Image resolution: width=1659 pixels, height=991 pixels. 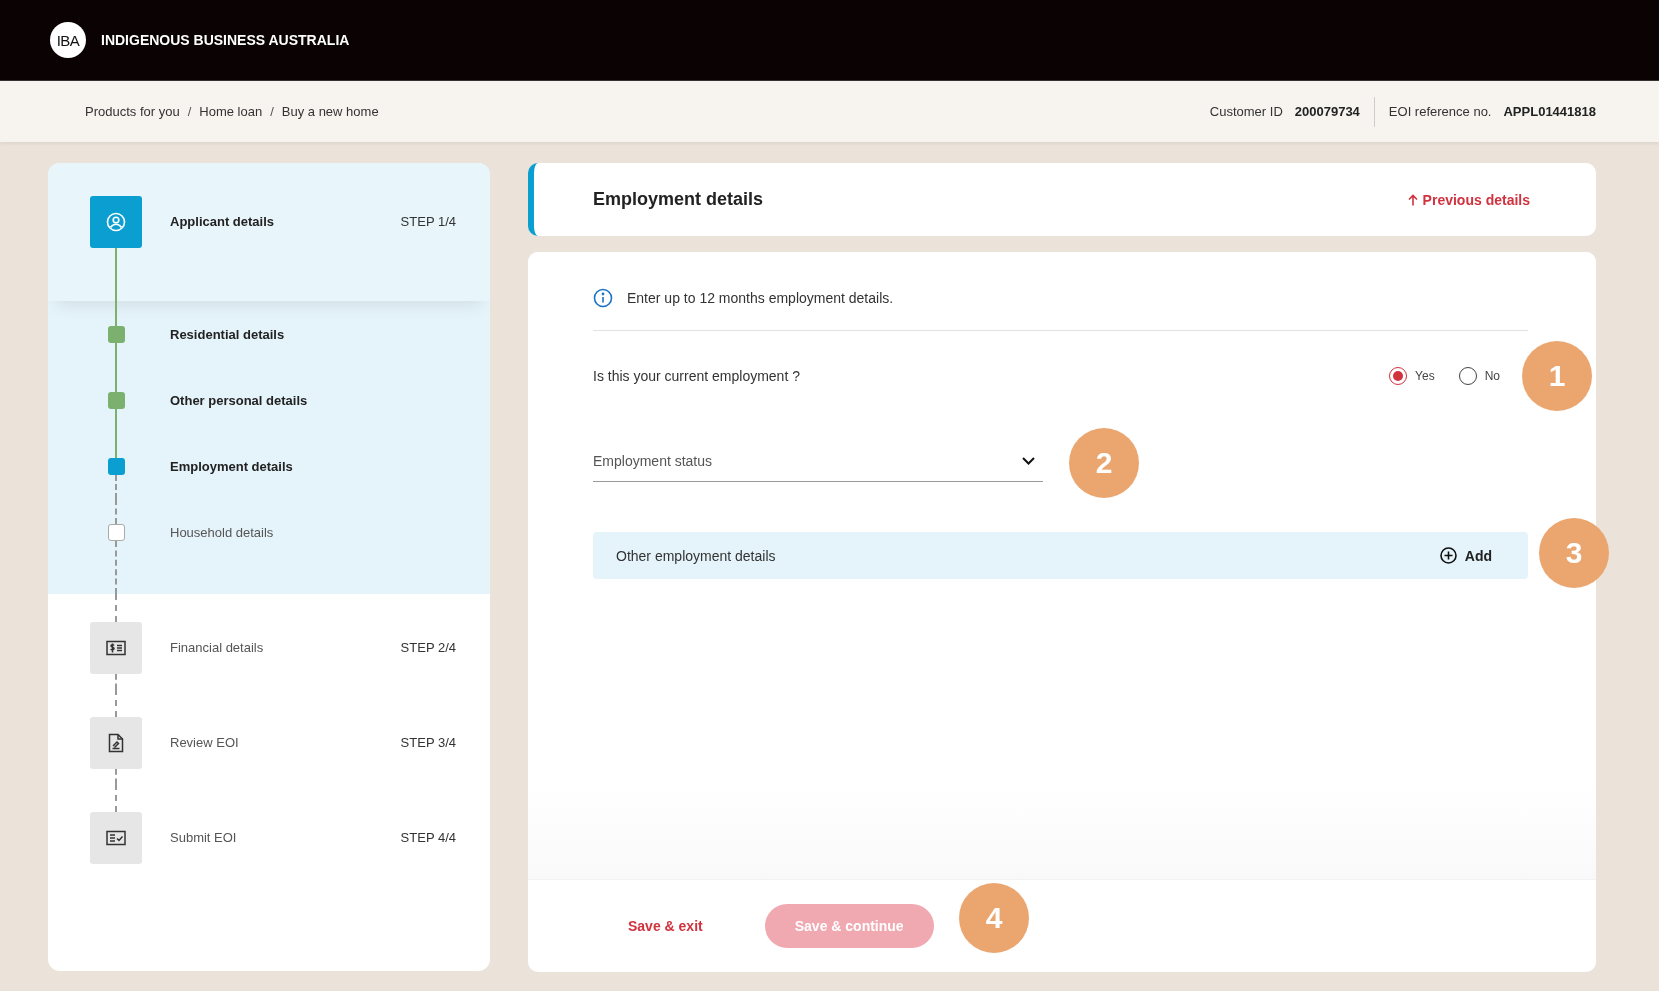 What do you see at coordinates (1468, 199) in the screenshot?
I see `previous-details-link: Previous details` at bounding box center [1468, 199].